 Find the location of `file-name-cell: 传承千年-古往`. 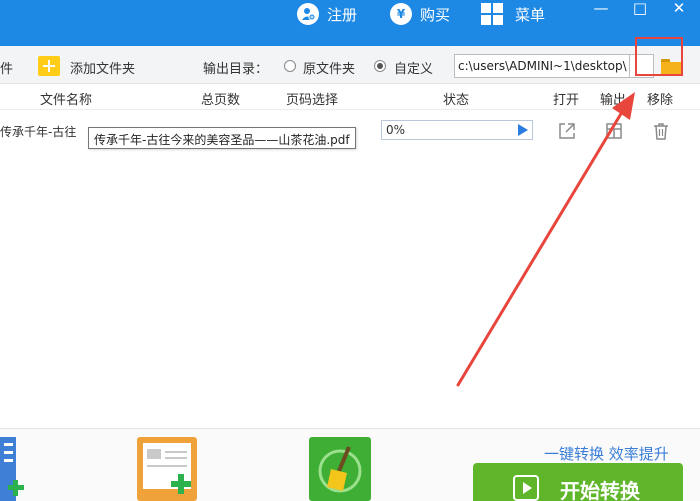

file-name-cell: 传承千年-古往 is located at coordinates (38, 132).